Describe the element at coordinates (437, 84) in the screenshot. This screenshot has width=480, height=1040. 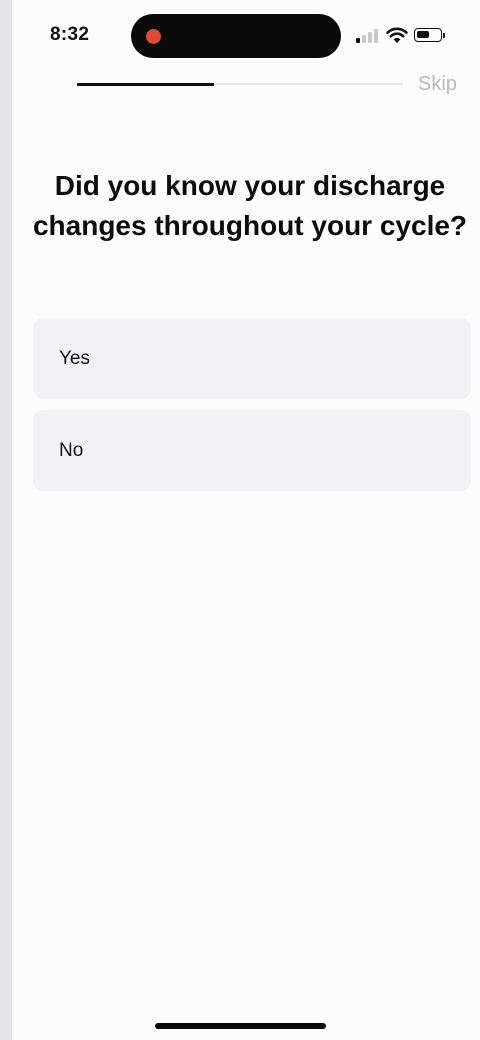
I see `skip-button: Skip` at that location.